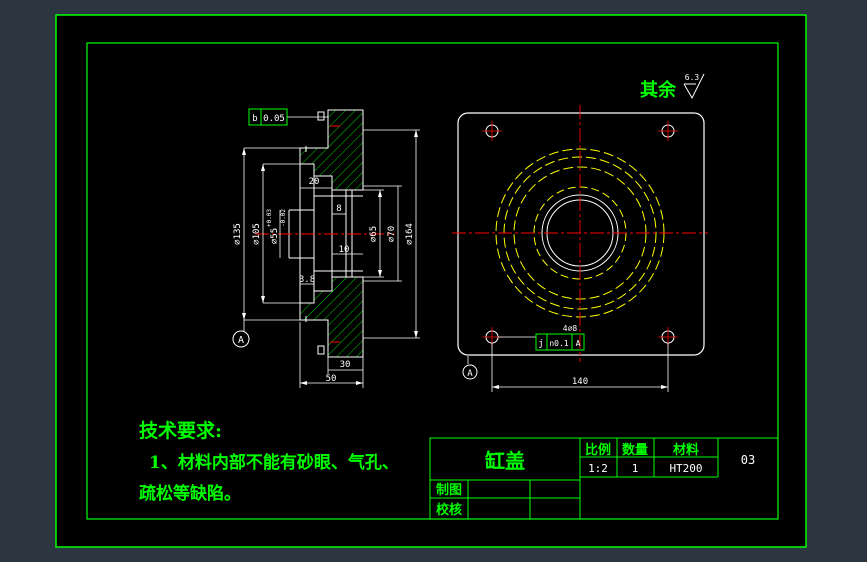 This screenshot has width=867, height=562. What do you see at coordinates (686, 450) in the screenshot?
I see `col-material: 材料` at bounding box center [686, 450].